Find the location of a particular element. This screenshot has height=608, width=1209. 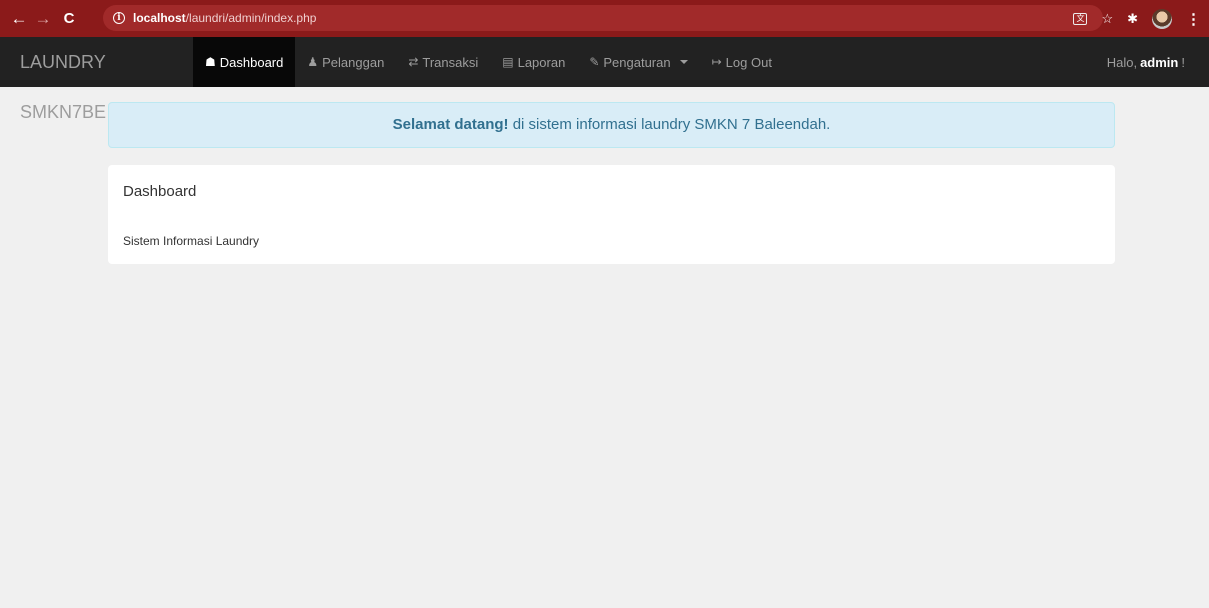

user-icon: ♟ is located at coordinates (313, 62).